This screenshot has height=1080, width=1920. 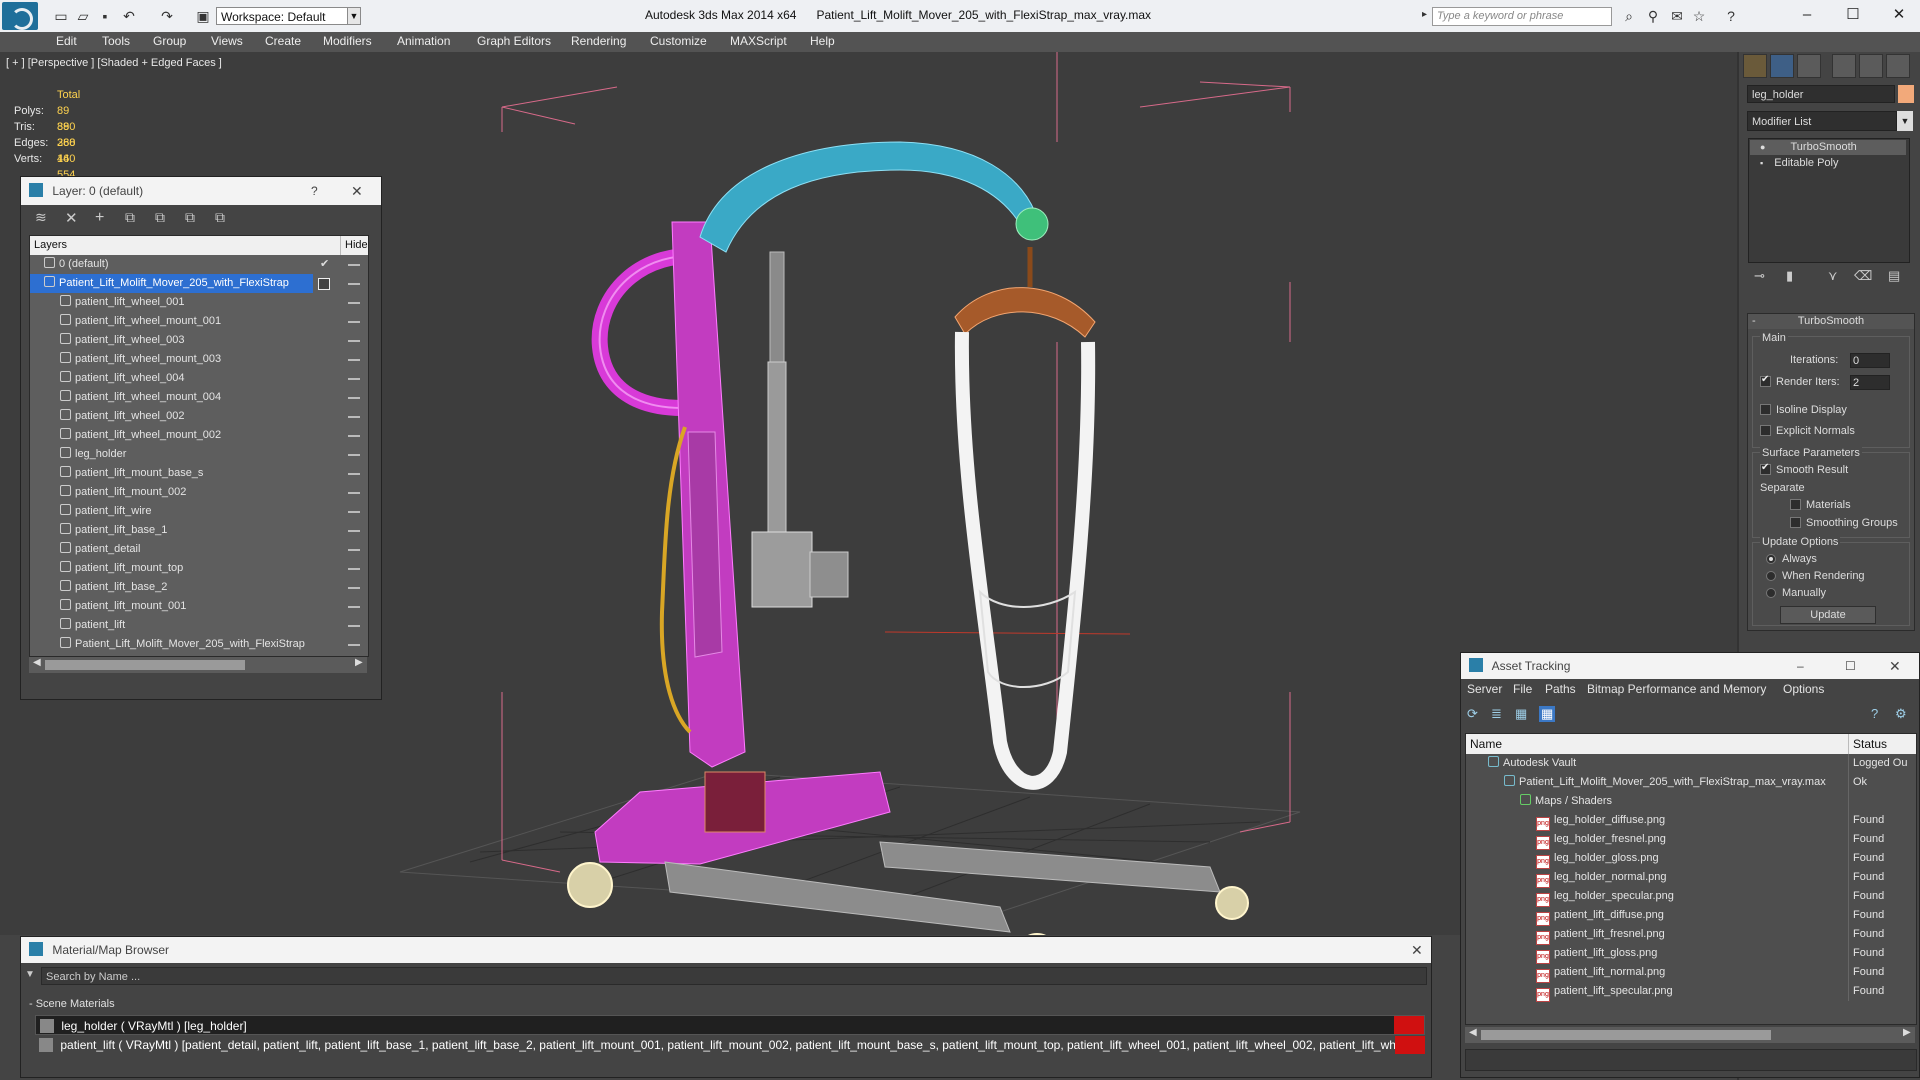 I want to click on layer-row: patient_lift_mount_001, so click(x=199, y=606).